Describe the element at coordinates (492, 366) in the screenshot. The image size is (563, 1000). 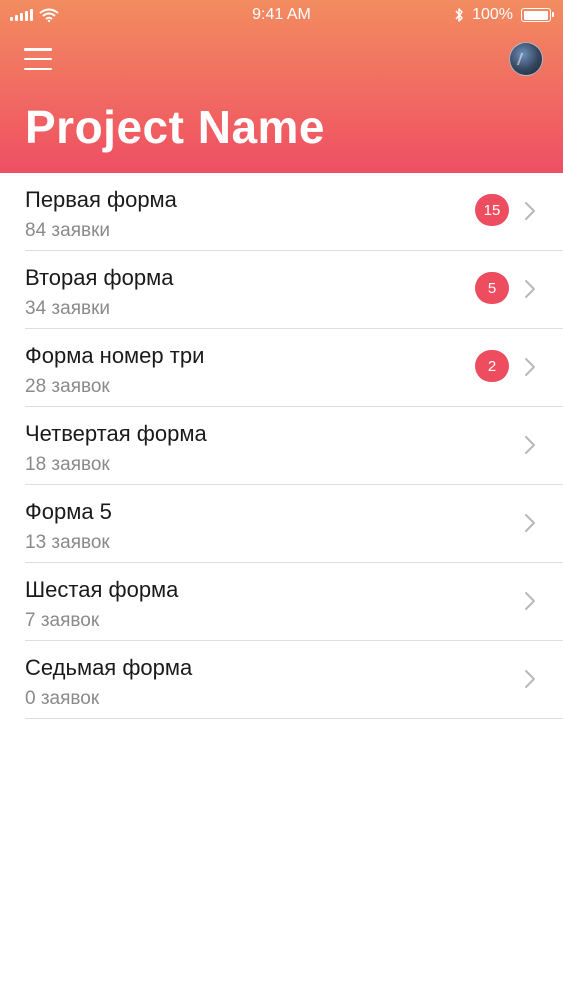
I see `notification-badge: 2` at that location.